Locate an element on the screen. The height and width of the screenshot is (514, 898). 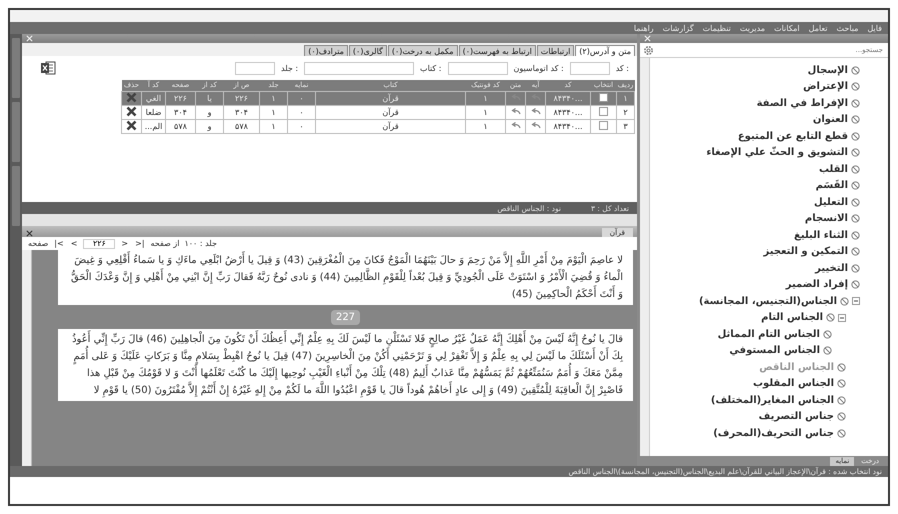
excel-icon is located at coordinates (48, 68).